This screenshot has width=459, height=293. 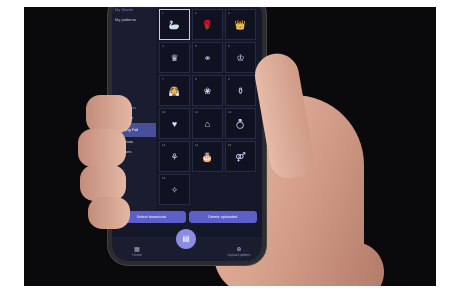 I want to click on upload-icon: ⊕, so click(x=239, y=250).